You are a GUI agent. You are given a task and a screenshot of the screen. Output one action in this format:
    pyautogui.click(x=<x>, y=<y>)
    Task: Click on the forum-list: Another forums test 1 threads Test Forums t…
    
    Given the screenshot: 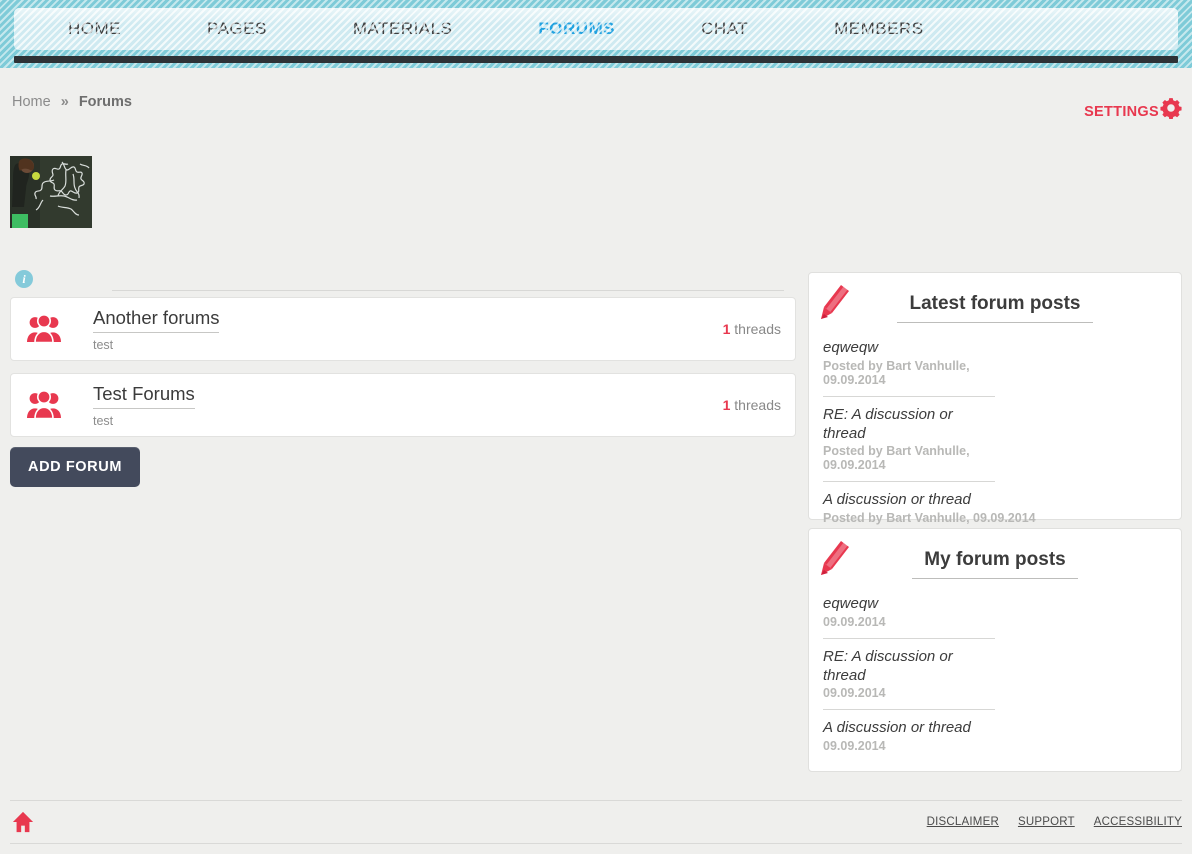 What is the action you would take?
    pyautogui.click(x=403, y=373)
    